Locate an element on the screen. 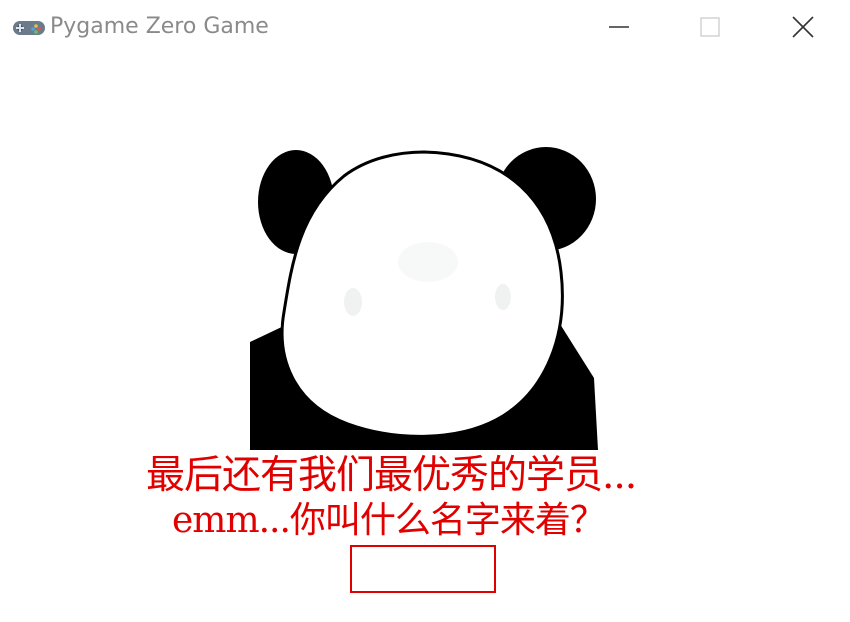 This screenshot has height=622, width=850. maximize-button is located at coordinates (710, 27).